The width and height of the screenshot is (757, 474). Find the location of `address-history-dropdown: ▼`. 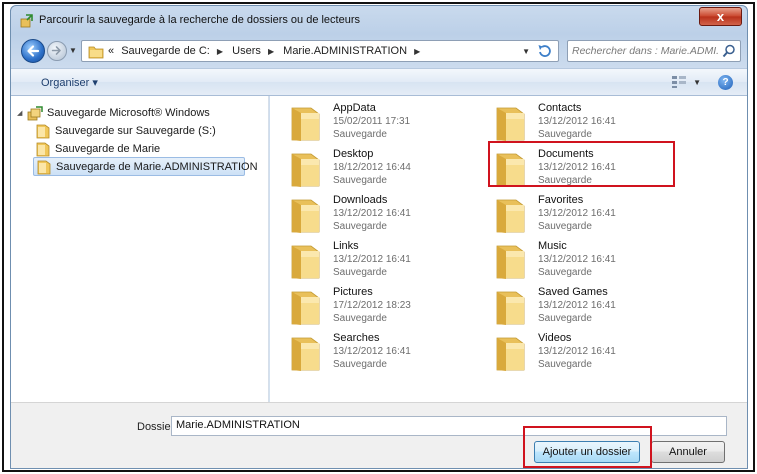

address-history-dropdown: ▼ is located at coordinates (526, 51).